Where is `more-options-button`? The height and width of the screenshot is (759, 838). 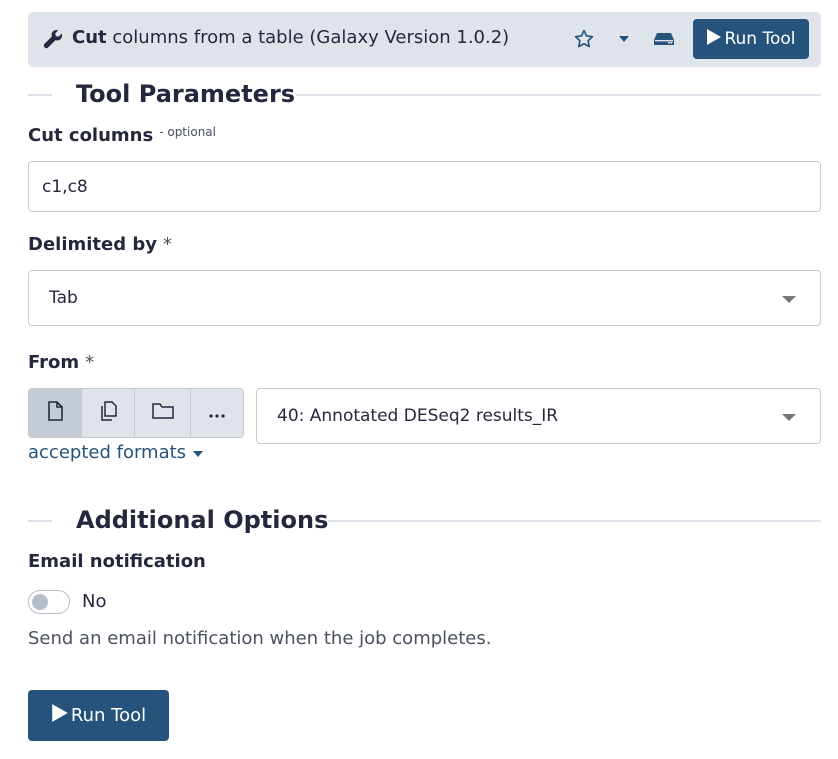
more-options-button is located at coordinates (217, 413).